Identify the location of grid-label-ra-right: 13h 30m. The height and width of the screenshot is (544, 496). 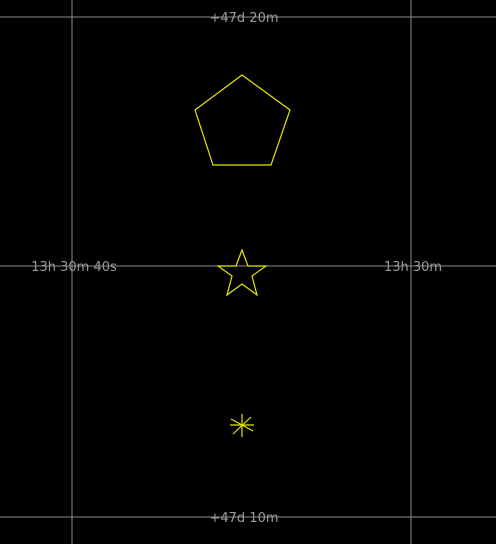
(413, 267).